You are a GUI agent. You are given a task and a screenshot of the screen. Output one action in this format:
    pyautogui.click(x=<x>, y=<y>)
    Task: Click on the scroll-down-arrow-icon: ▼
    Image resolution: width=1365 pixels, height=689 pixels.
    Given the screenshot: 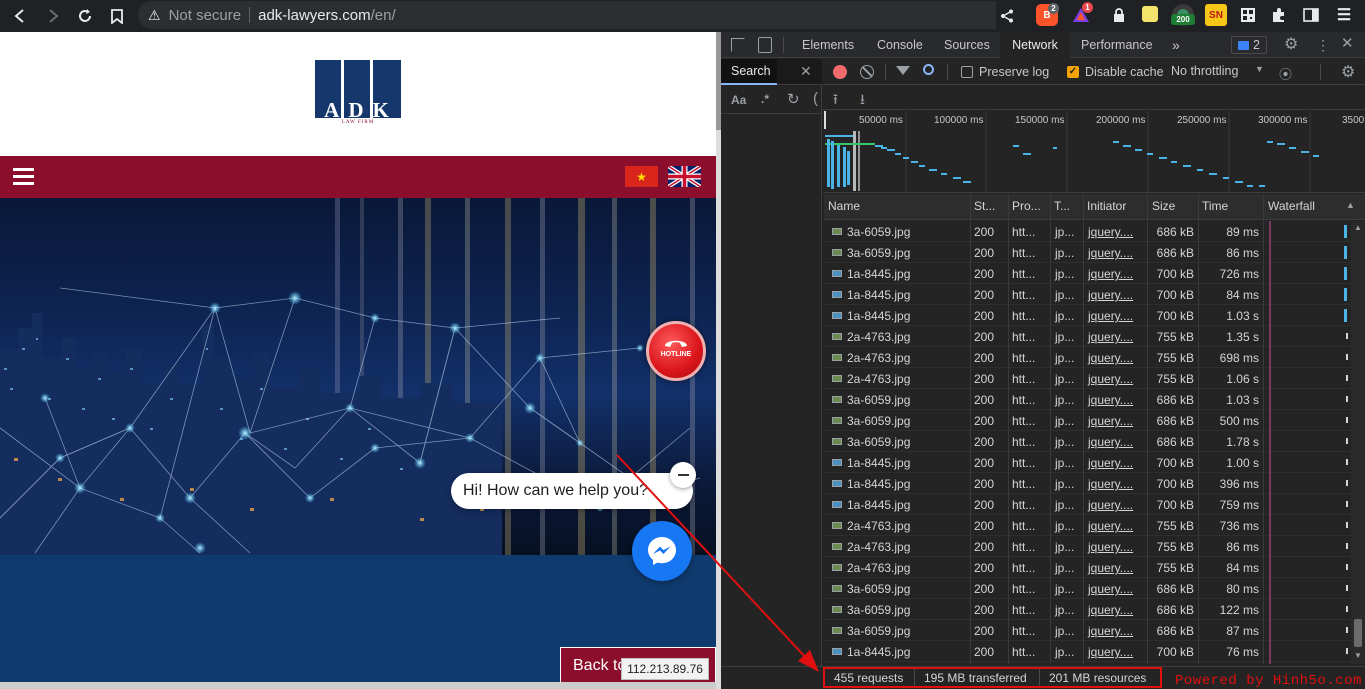 What is the action you would take?
    pyautogui.click(x=1358, y=655)
    